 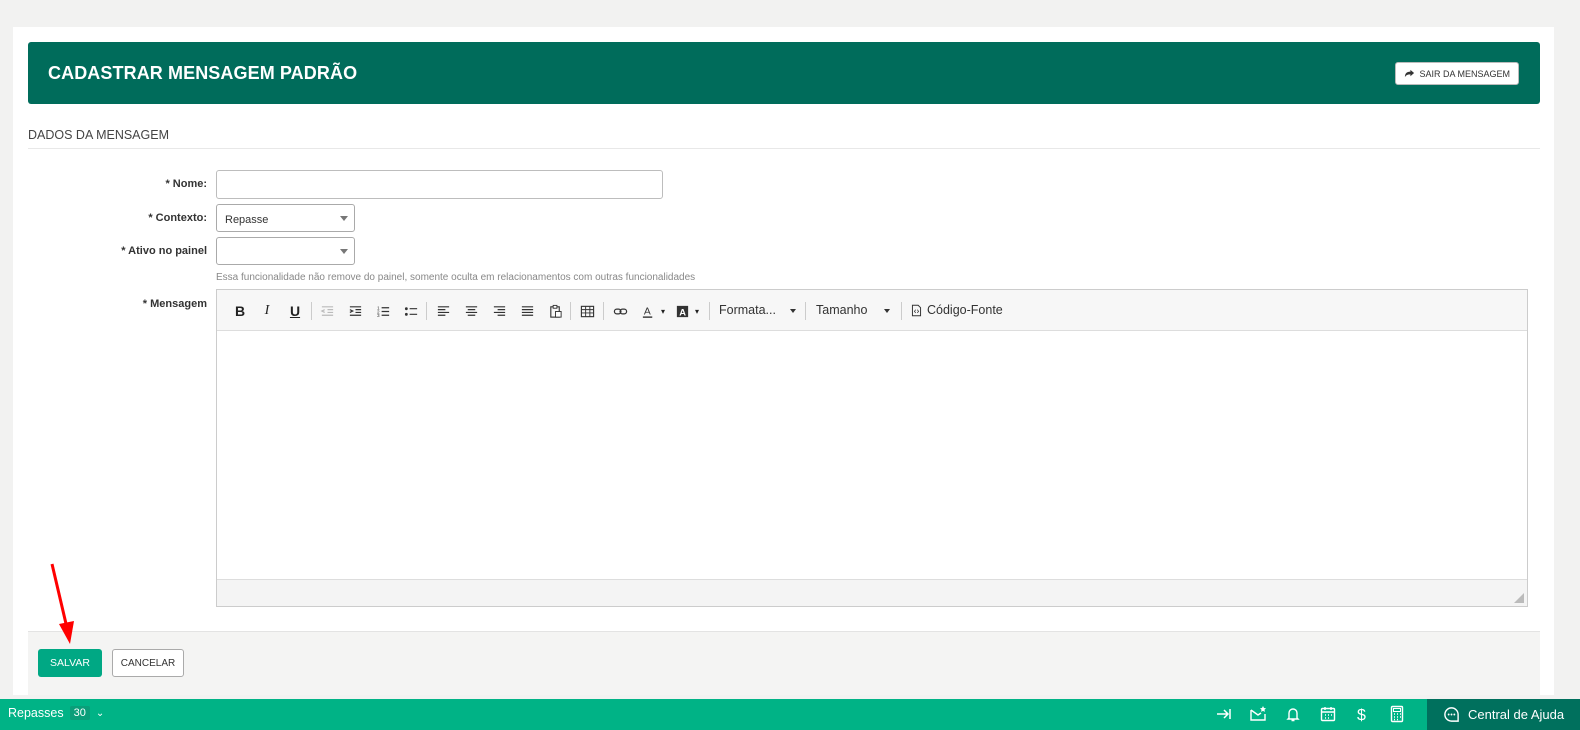 I want to click on source-code-button: Código-Fonte, so click(x=956, y=310).